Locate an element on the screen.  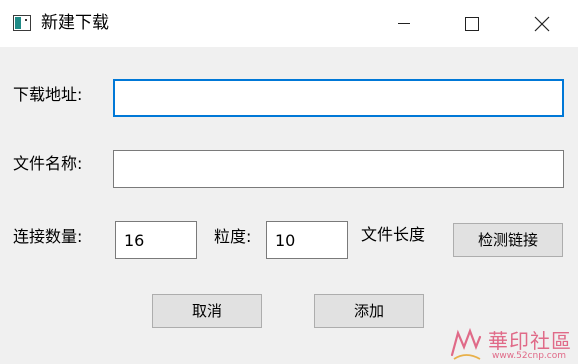
maximize-button is located at coordinates (472, 23).